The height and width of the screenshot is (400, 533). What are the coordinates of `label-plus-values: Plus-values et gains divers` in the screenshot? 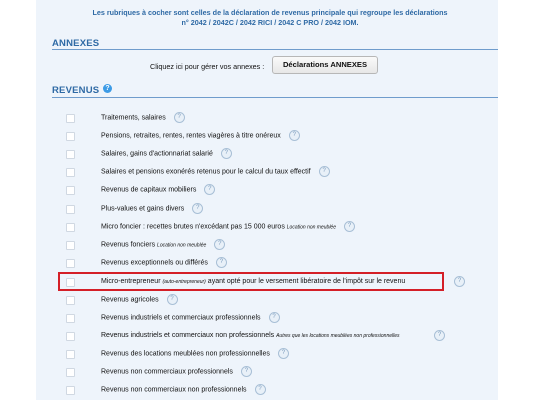 It's located at (143, 209).